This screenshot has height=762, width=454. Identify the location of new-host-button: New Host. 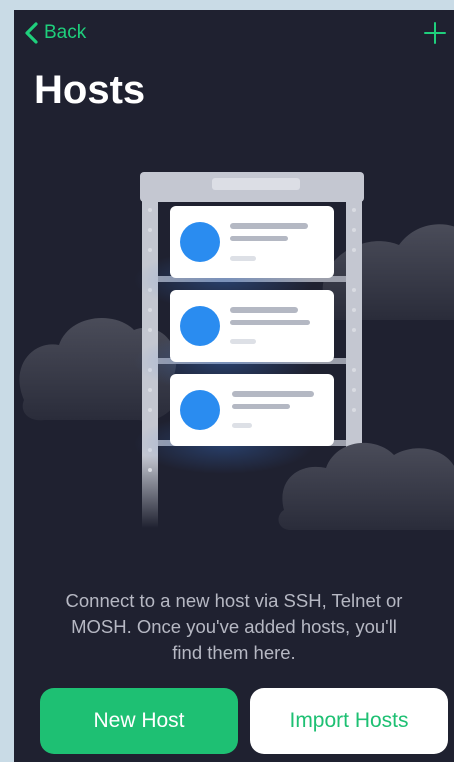
(139, 721).